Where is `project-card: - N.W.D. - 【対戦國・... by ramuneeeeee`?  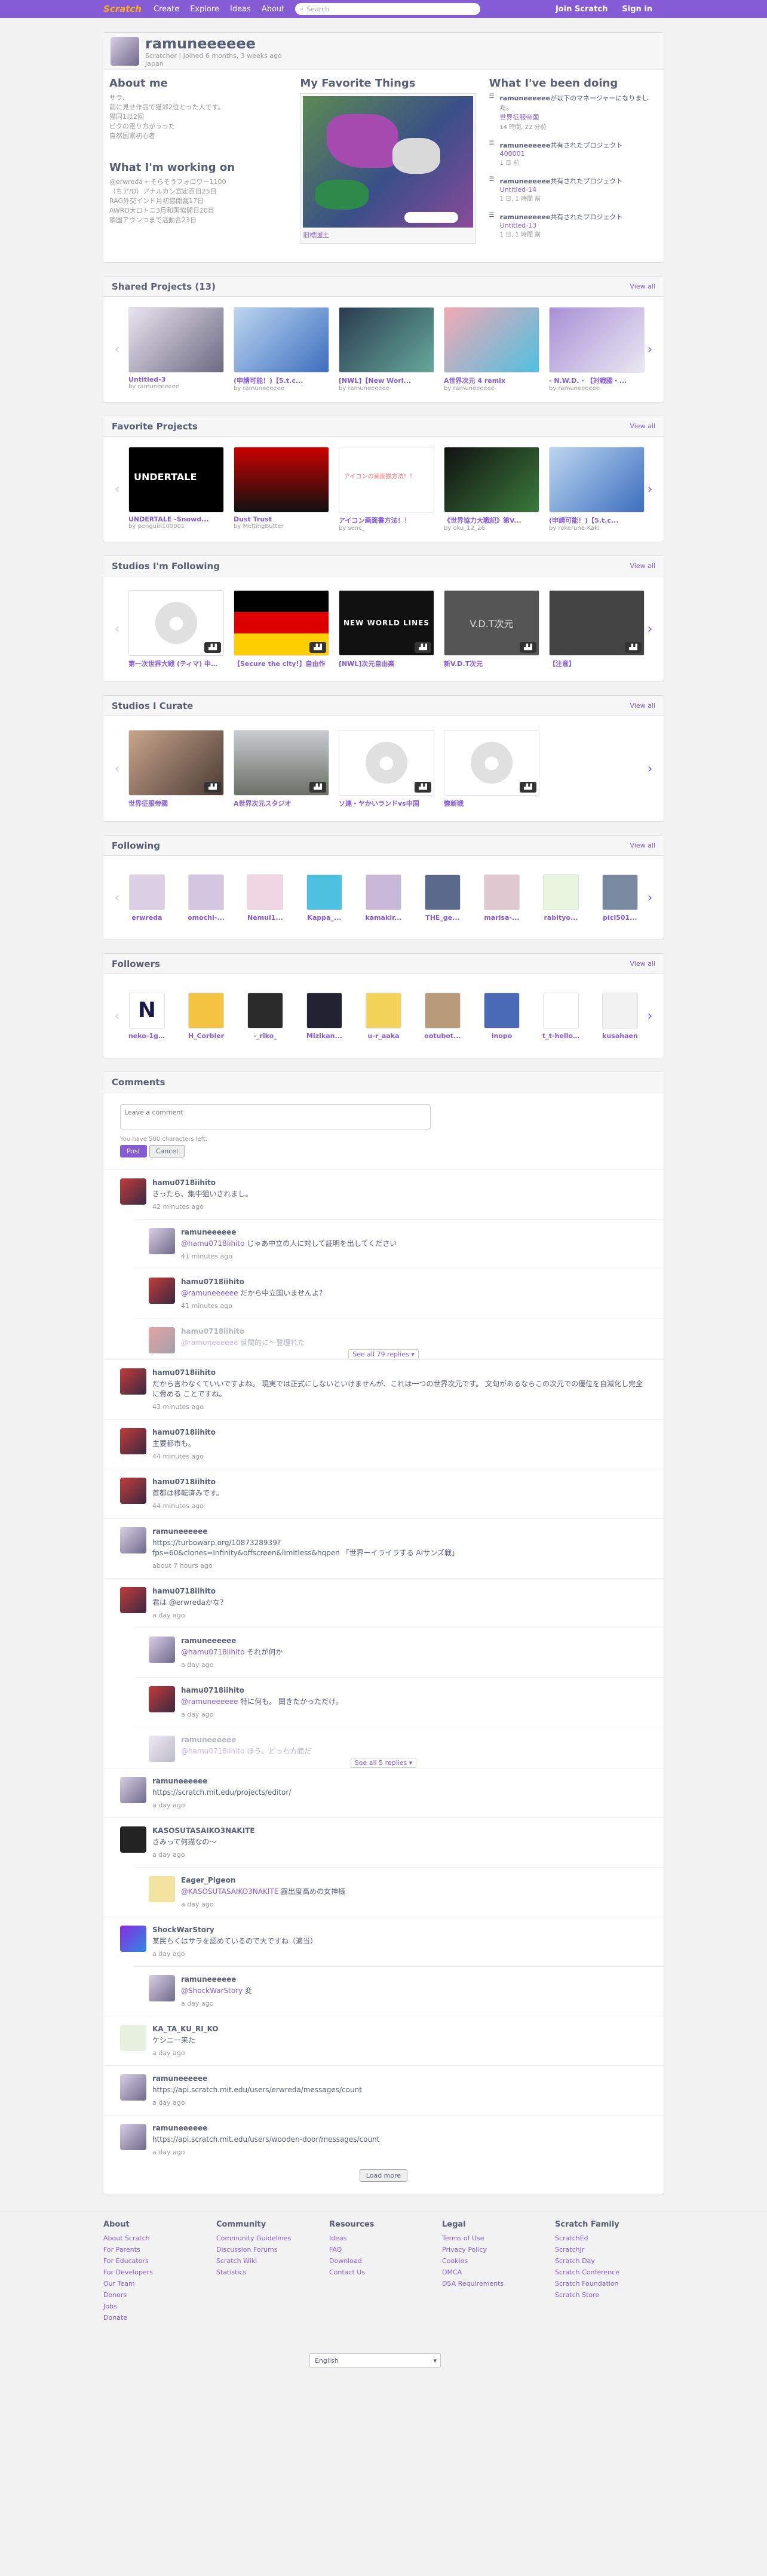
project-card: - N.W.D. - 【対戦國・... by ramuneeeeee is located at coordinates (597, 349).